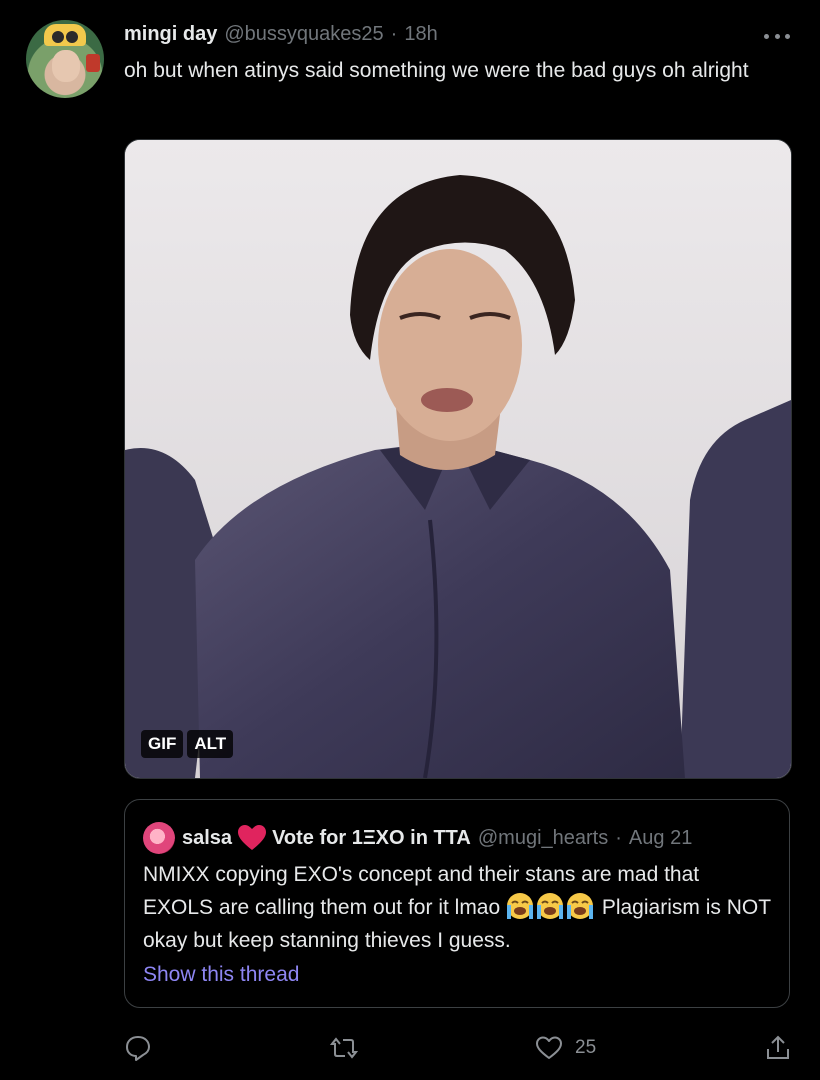 The height and width of the screenshot is (1080, 820). Describe the element at coordinates (420, 34) in the screenshot. I see `tweet-time: 18h` at that location.